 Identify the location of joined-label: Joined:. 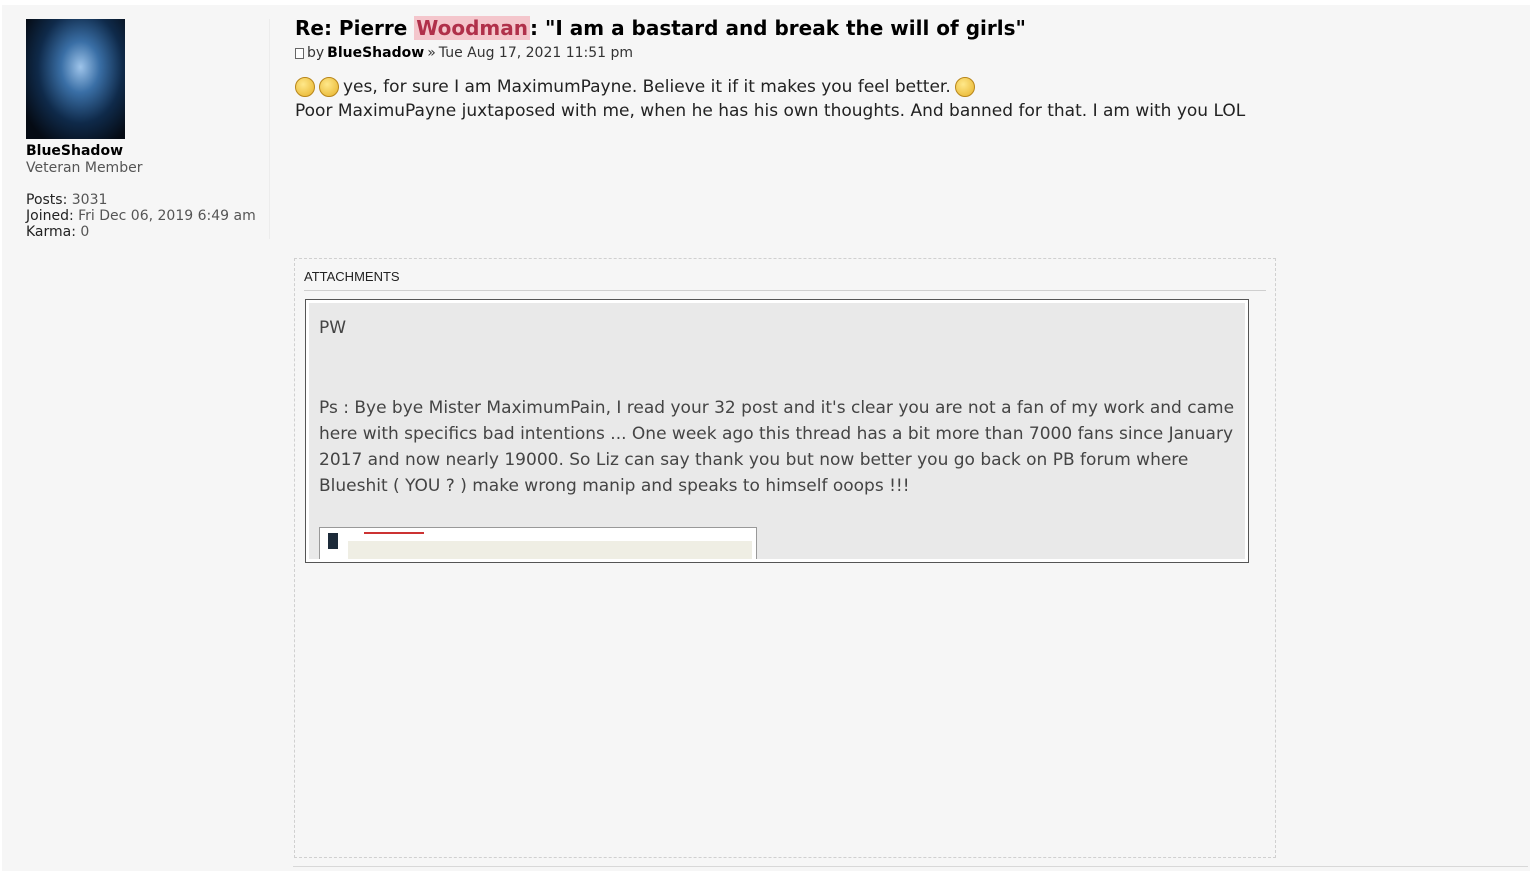
(50, 216).